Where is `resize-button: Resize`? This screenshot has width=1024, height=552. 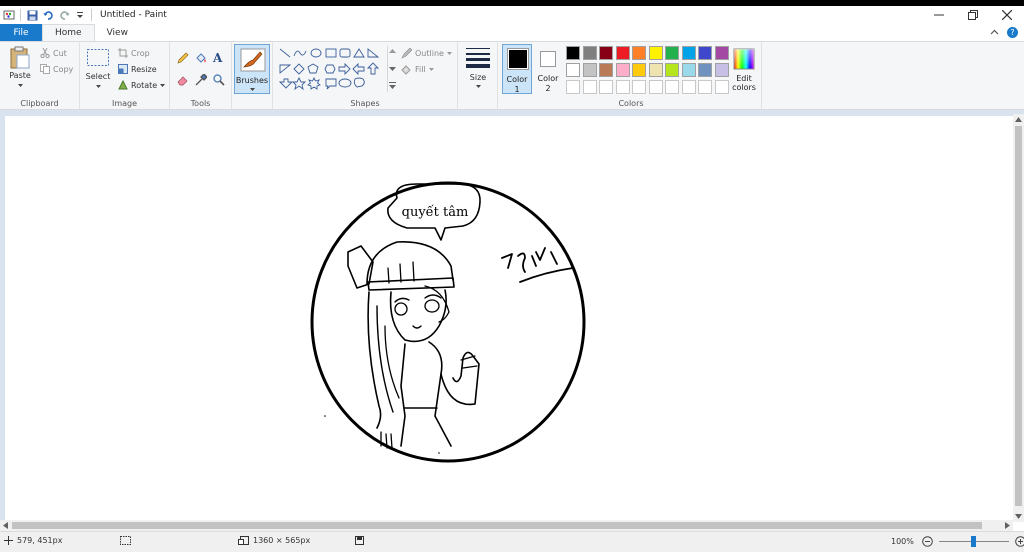 resize-button: Resize is located at coordinates (137, 69).